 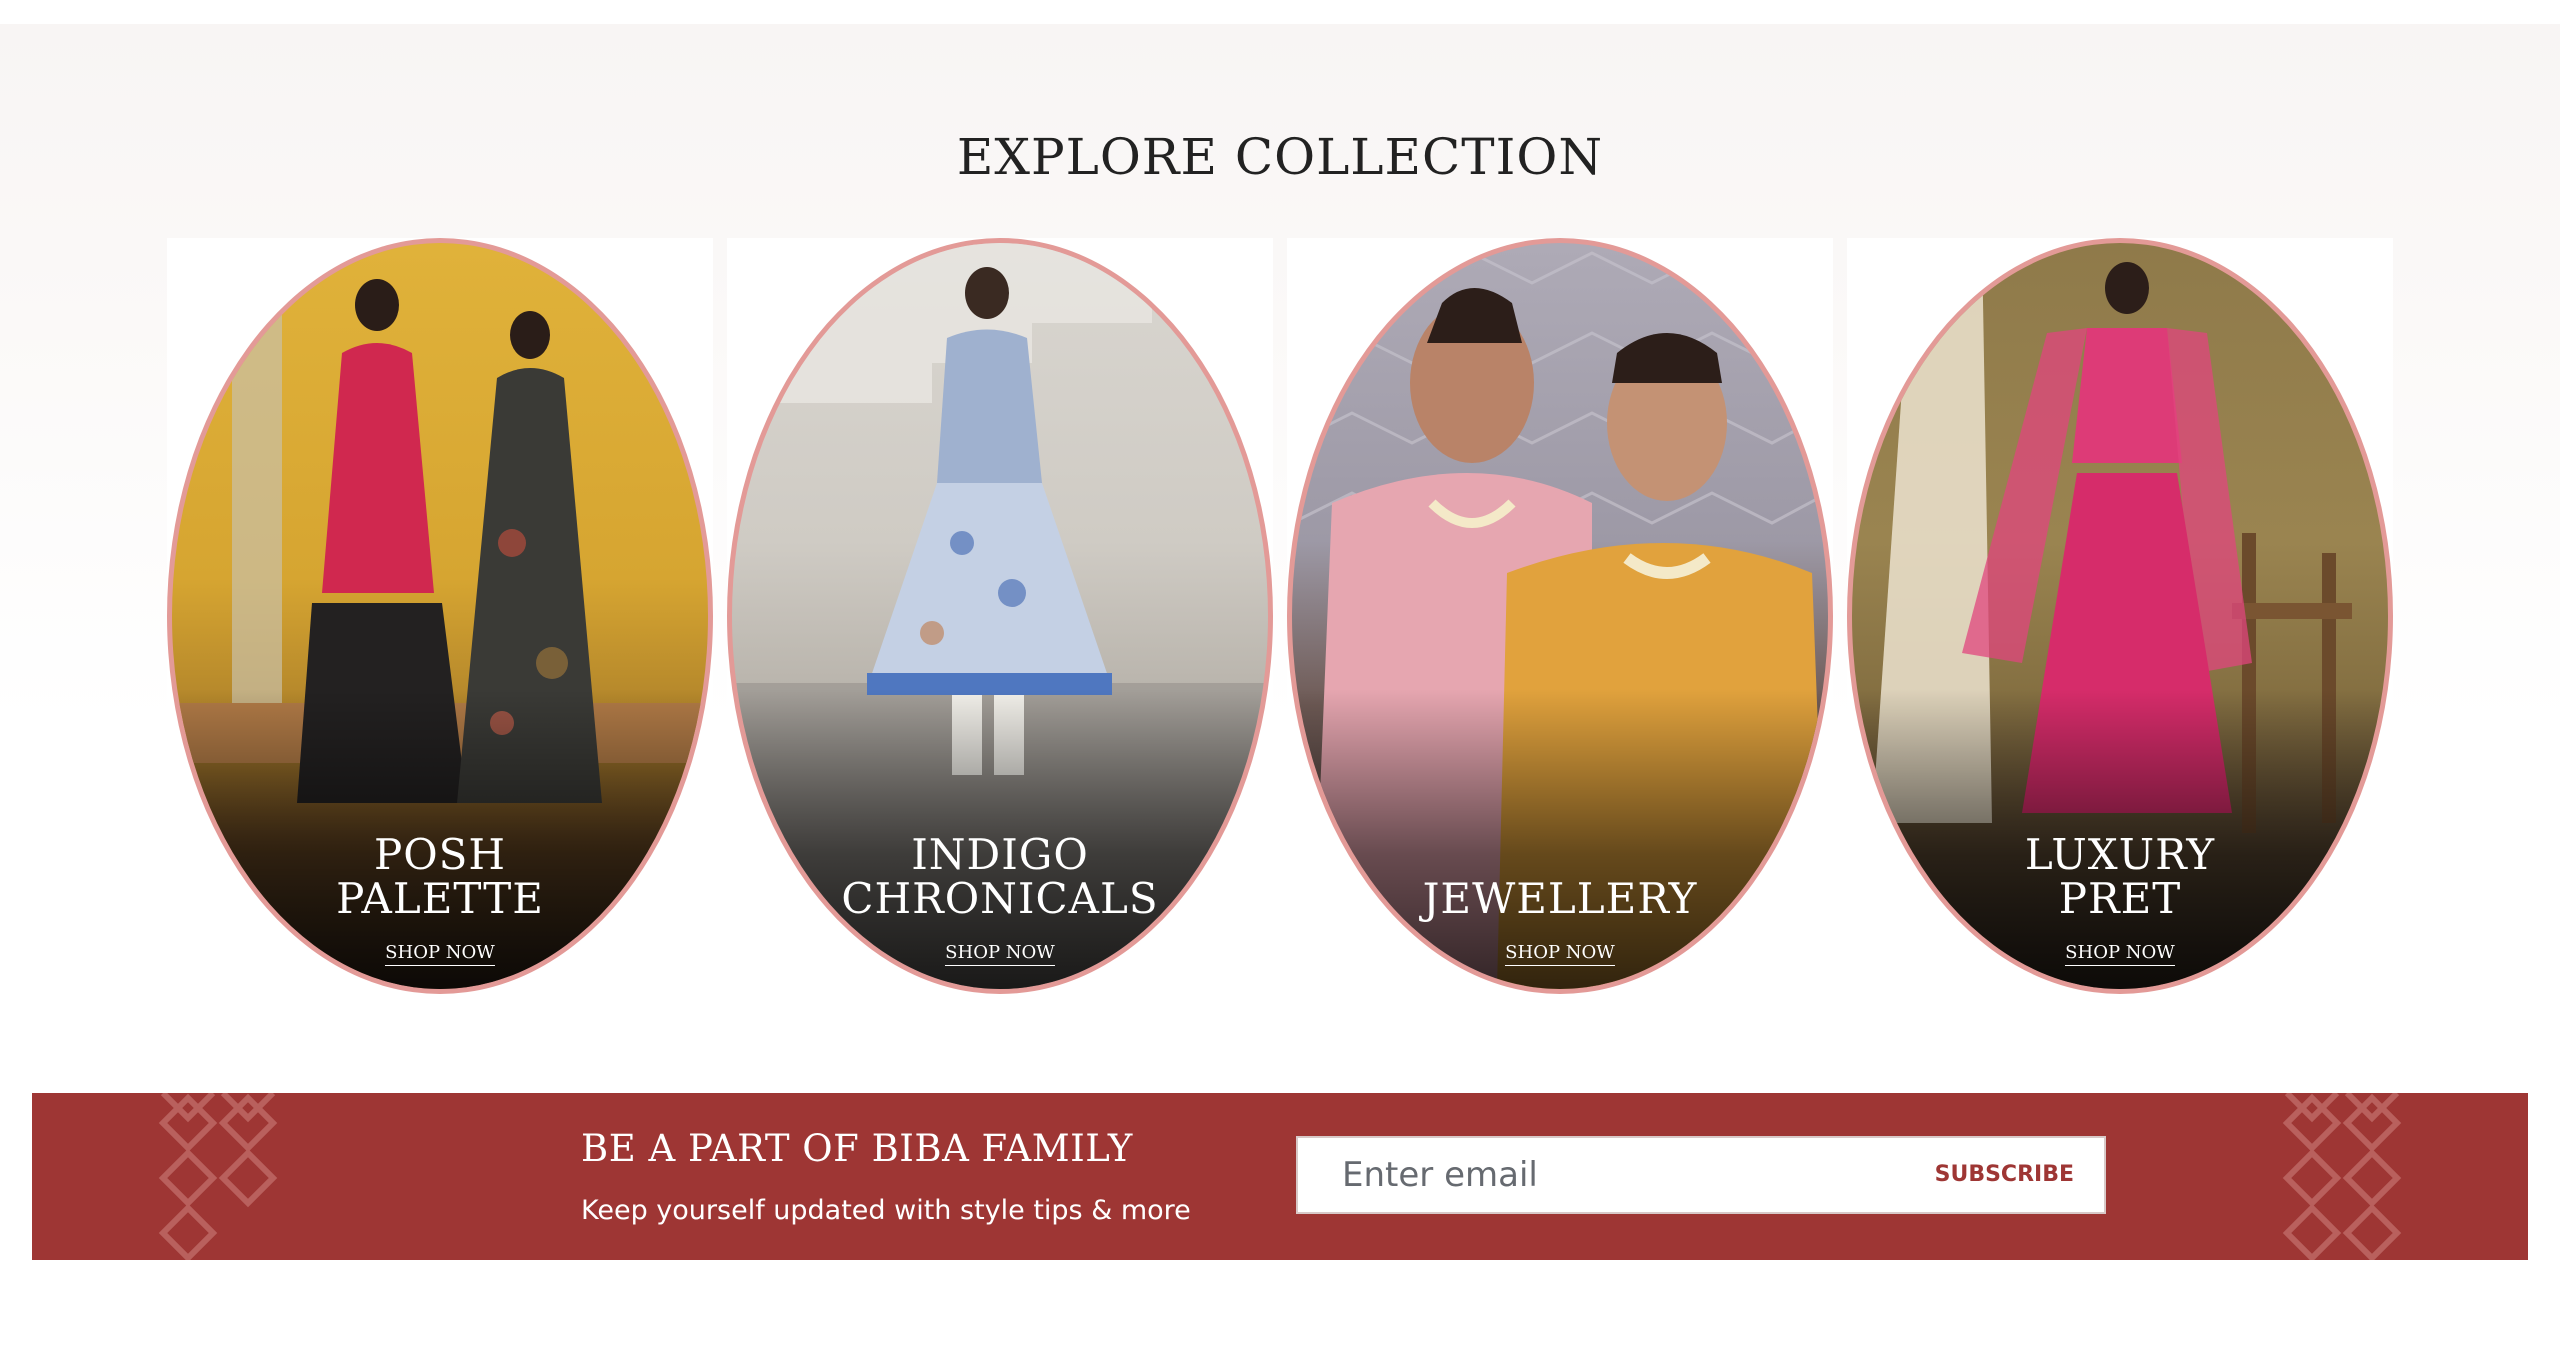 What do you see at coordinates (857, 1148) in the screenshot?
I see `newsletter-title: BE A PART OF BIBA FAMILY` at bounding box center [857, 1148].